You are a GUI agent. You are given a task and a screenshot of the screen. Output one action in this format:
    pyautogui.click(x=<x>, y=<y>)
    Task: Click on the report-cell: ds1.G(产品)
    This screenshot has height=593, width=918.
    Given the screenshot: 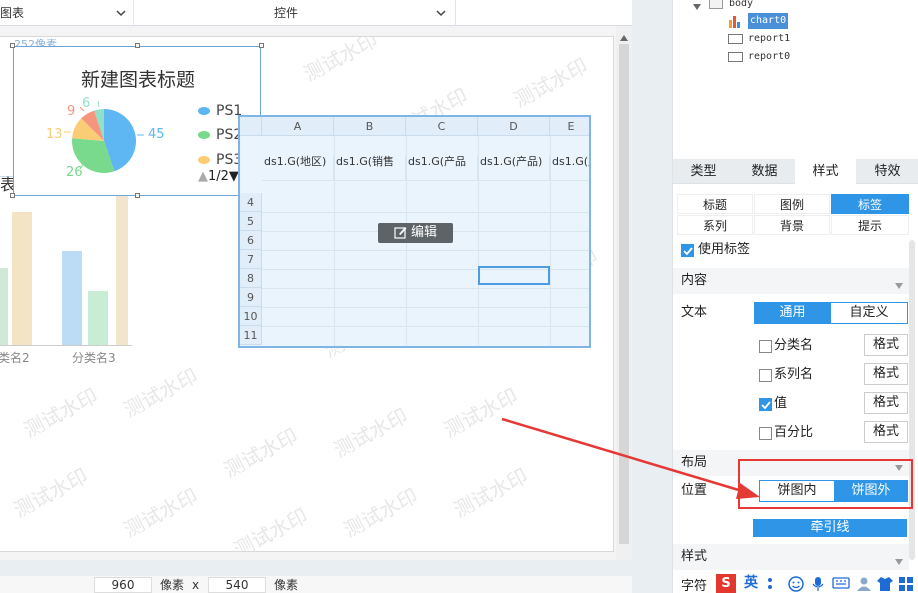 What is the action you would take?
    pyautogui.click(x=514, y=168)
    